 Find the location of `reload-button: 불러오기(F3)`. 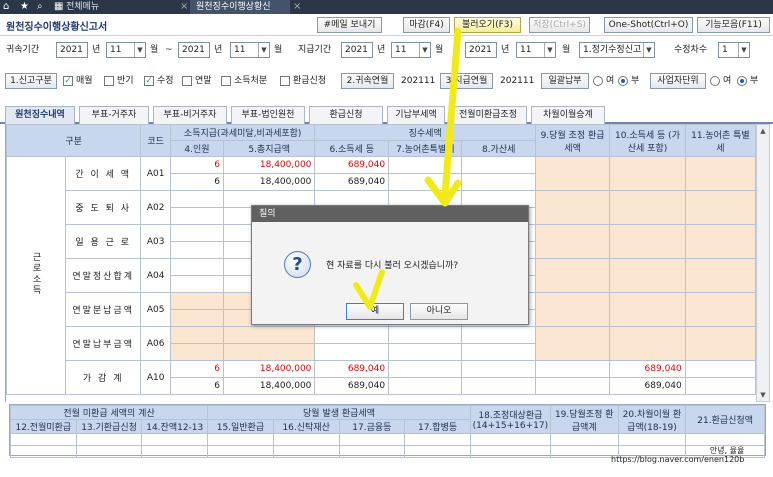

reload-button: 불러오기(F3) is located at coordinates (487, 25).